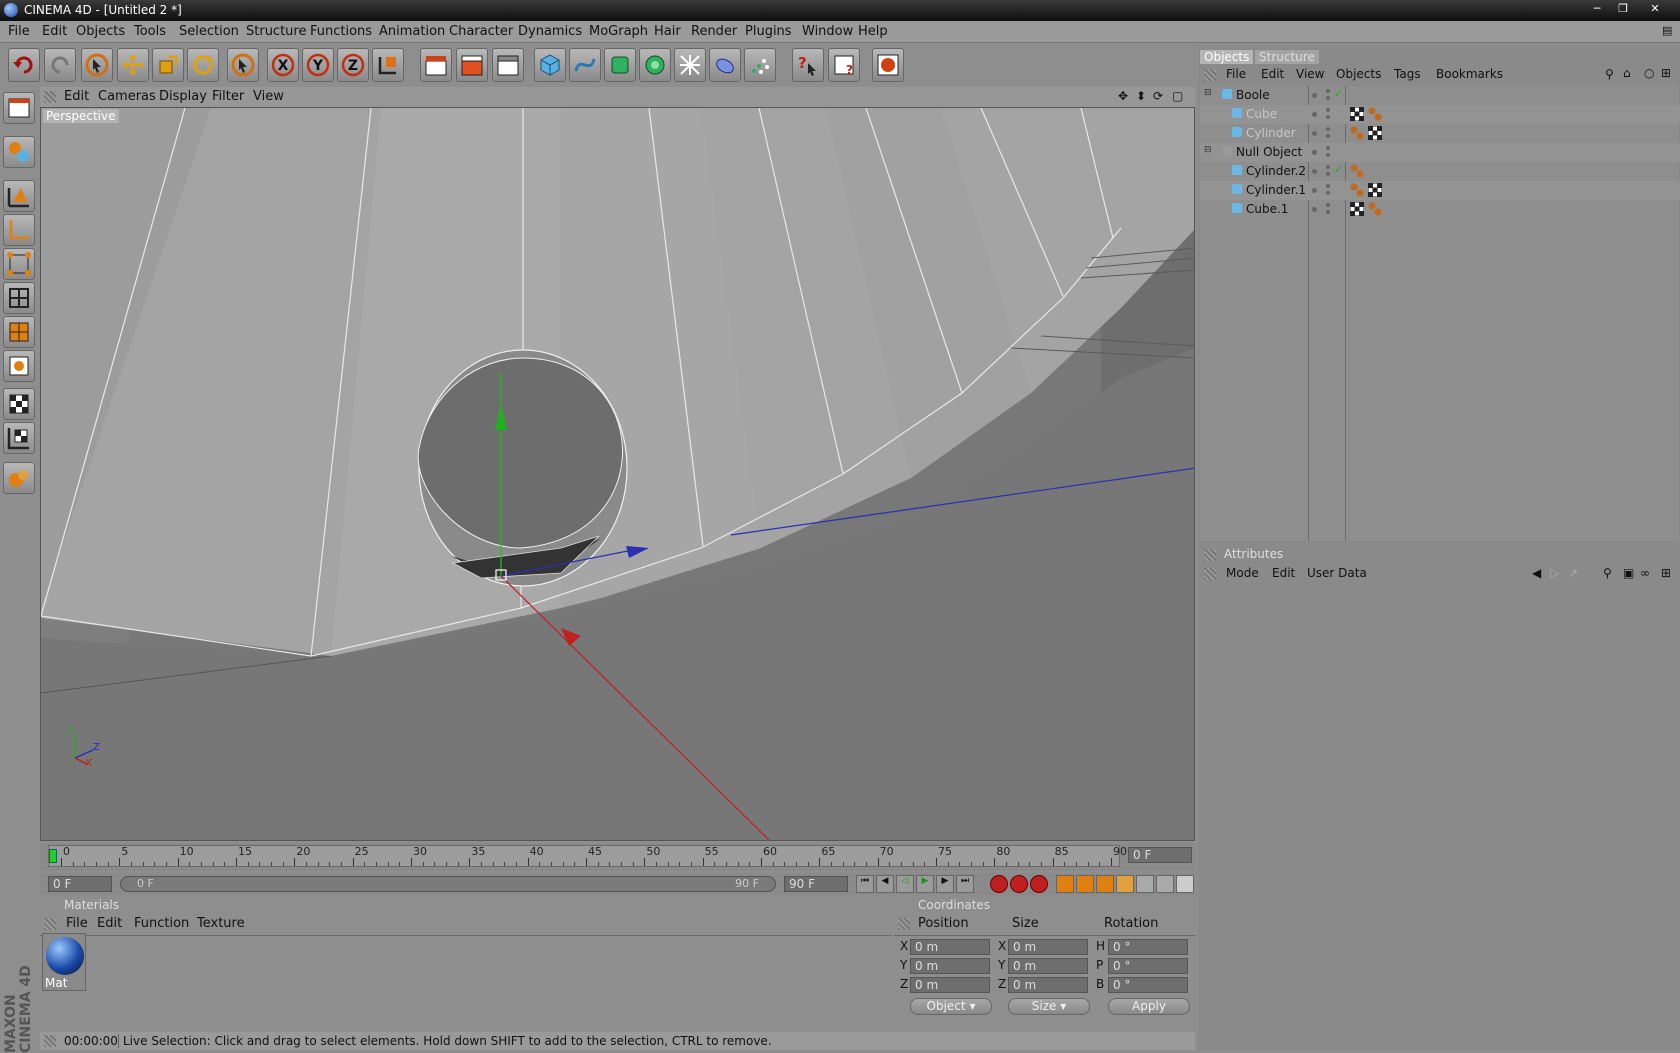 This screenshot has height=1053, width=1680. What do you see at coordinates (945, 884) in the screenshot?
I see `next-frame-icon: ▶` at bounding box center [945, 884].